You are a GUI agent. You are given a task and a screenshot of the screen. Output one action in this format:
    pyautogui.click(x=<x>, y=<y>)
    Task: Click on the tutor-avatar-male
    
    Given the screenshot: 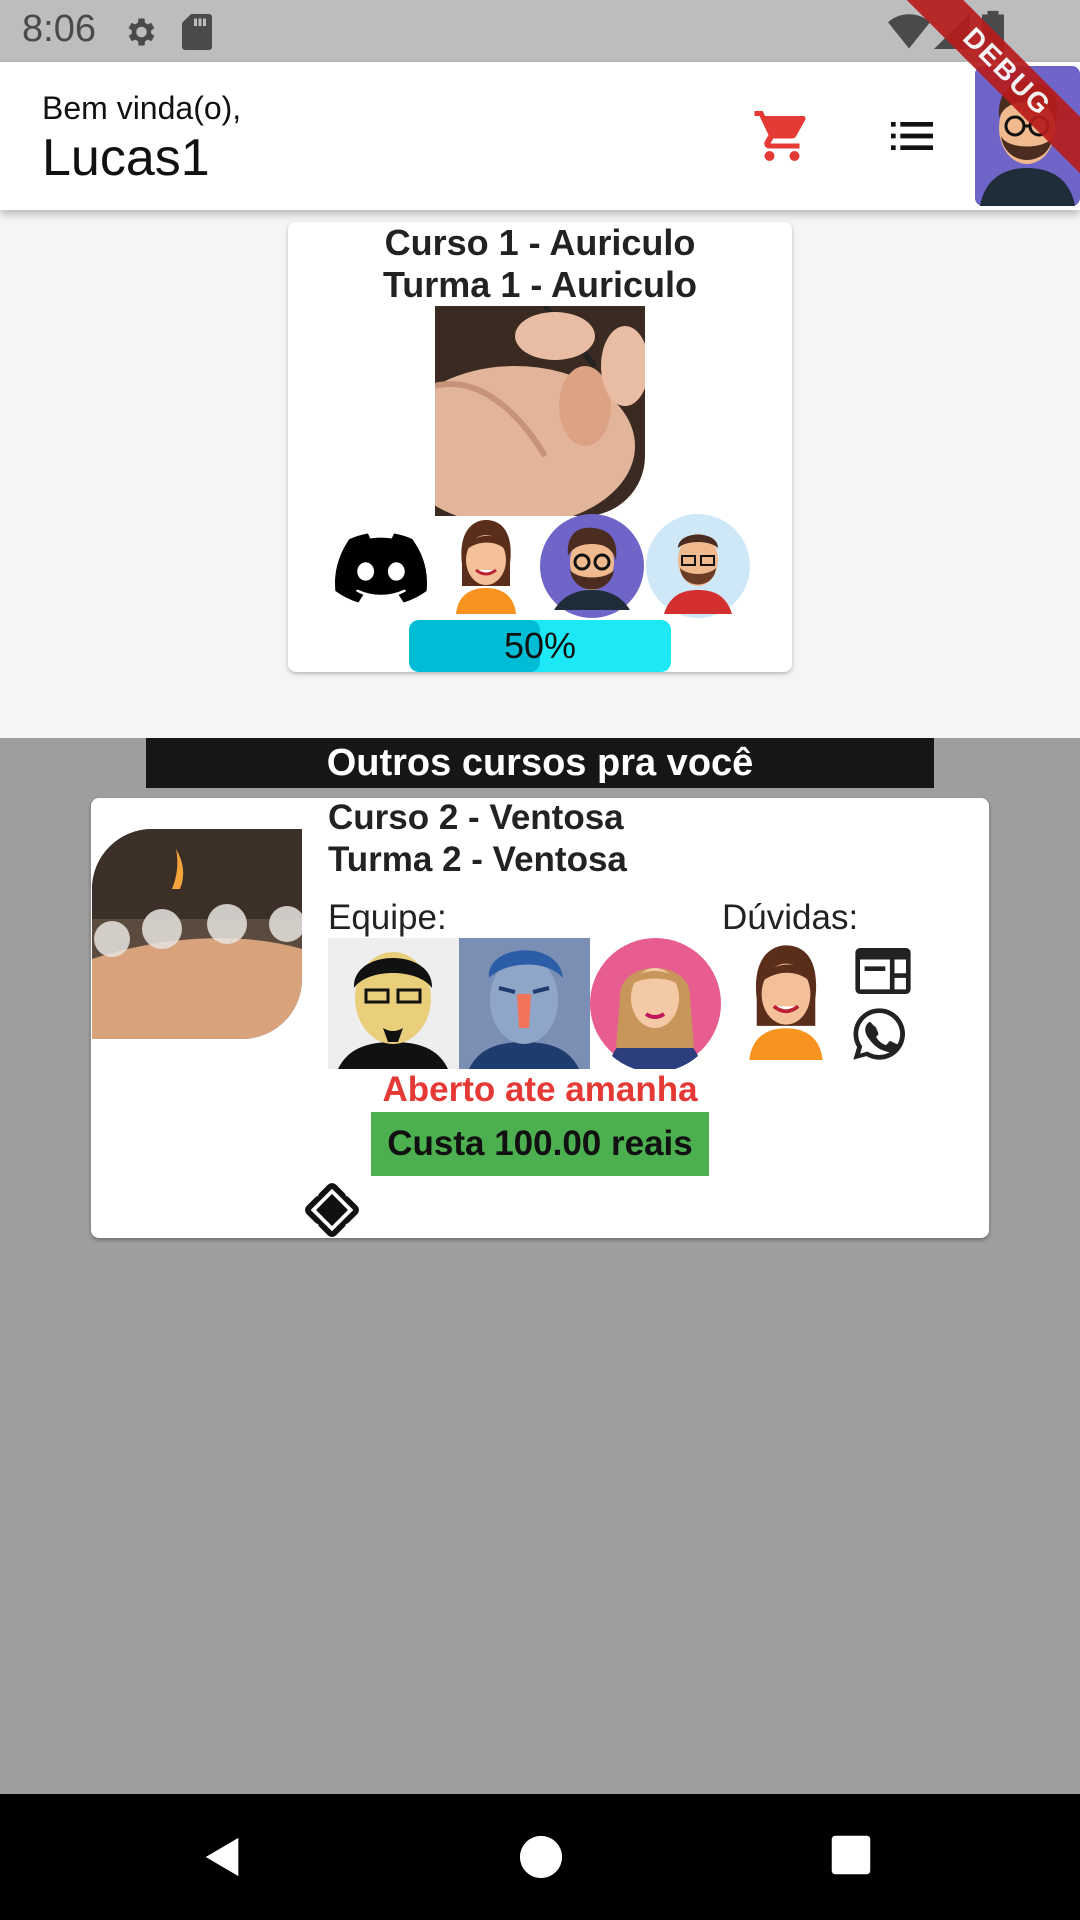 What is the action you would take?
    pyautogui.click(x=698, y=566)
    